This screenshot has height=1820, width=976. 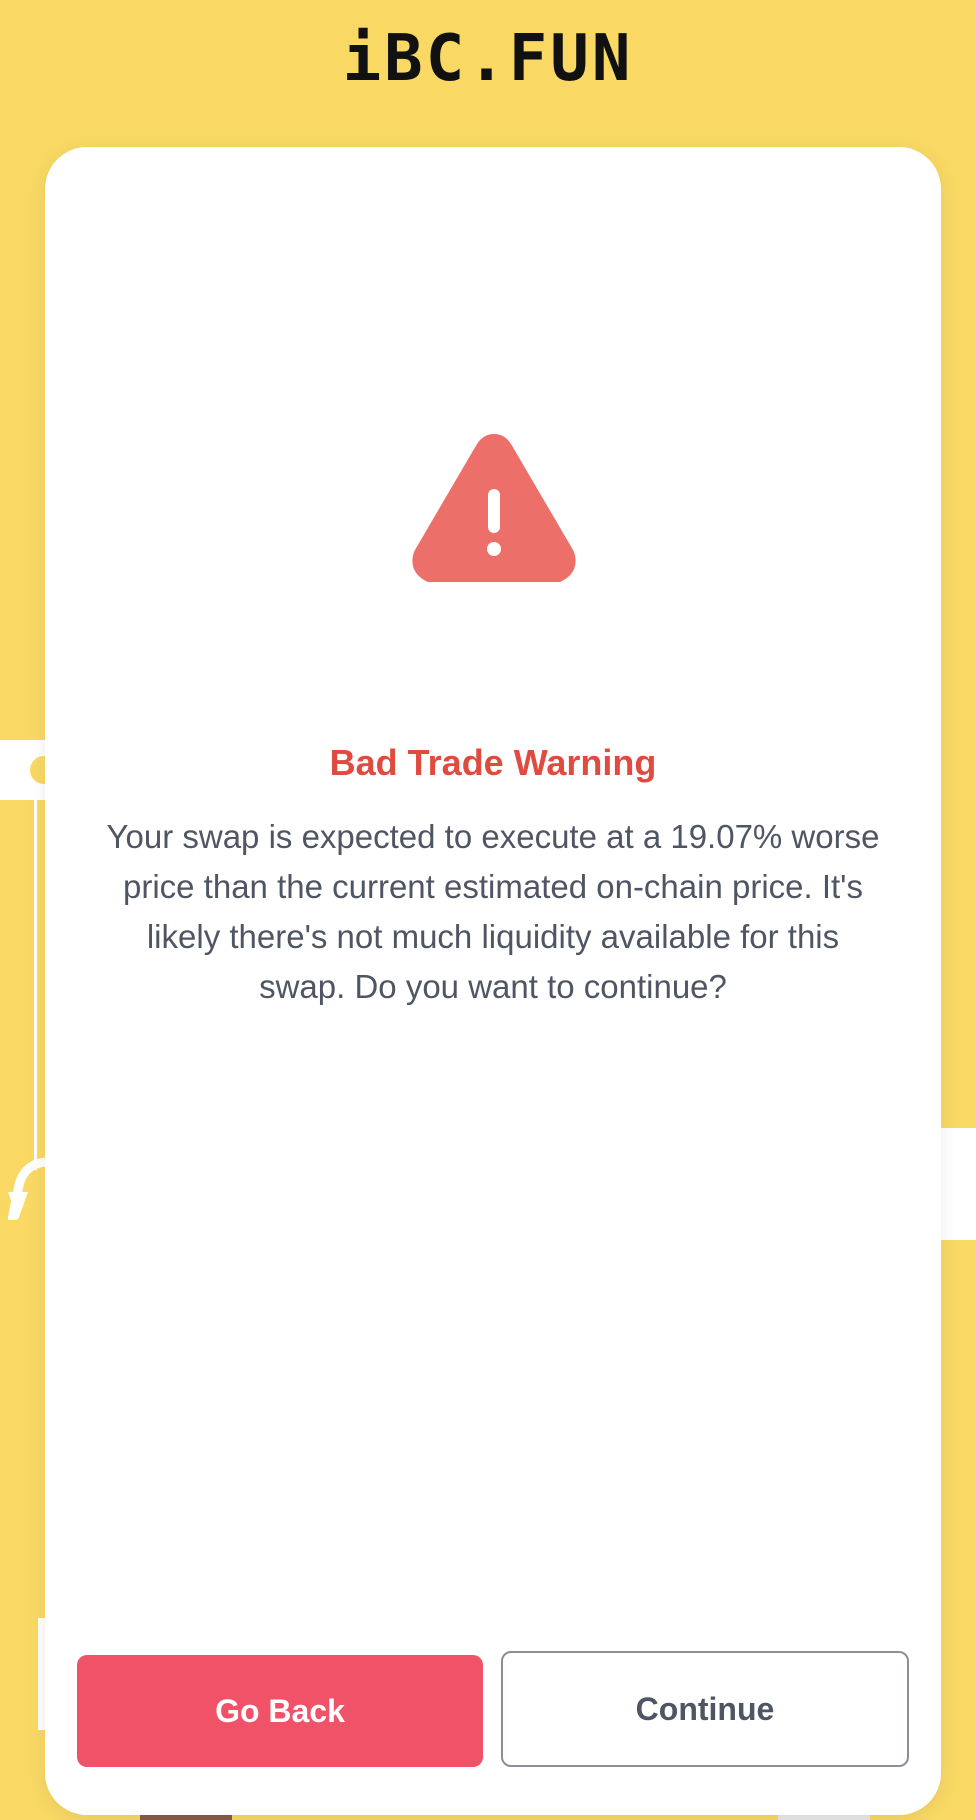 What do you see at coordinates (493, 762) in the screenshot?
I see `modal-title: Bad Trade Warning` at bounding box center [493, 762].